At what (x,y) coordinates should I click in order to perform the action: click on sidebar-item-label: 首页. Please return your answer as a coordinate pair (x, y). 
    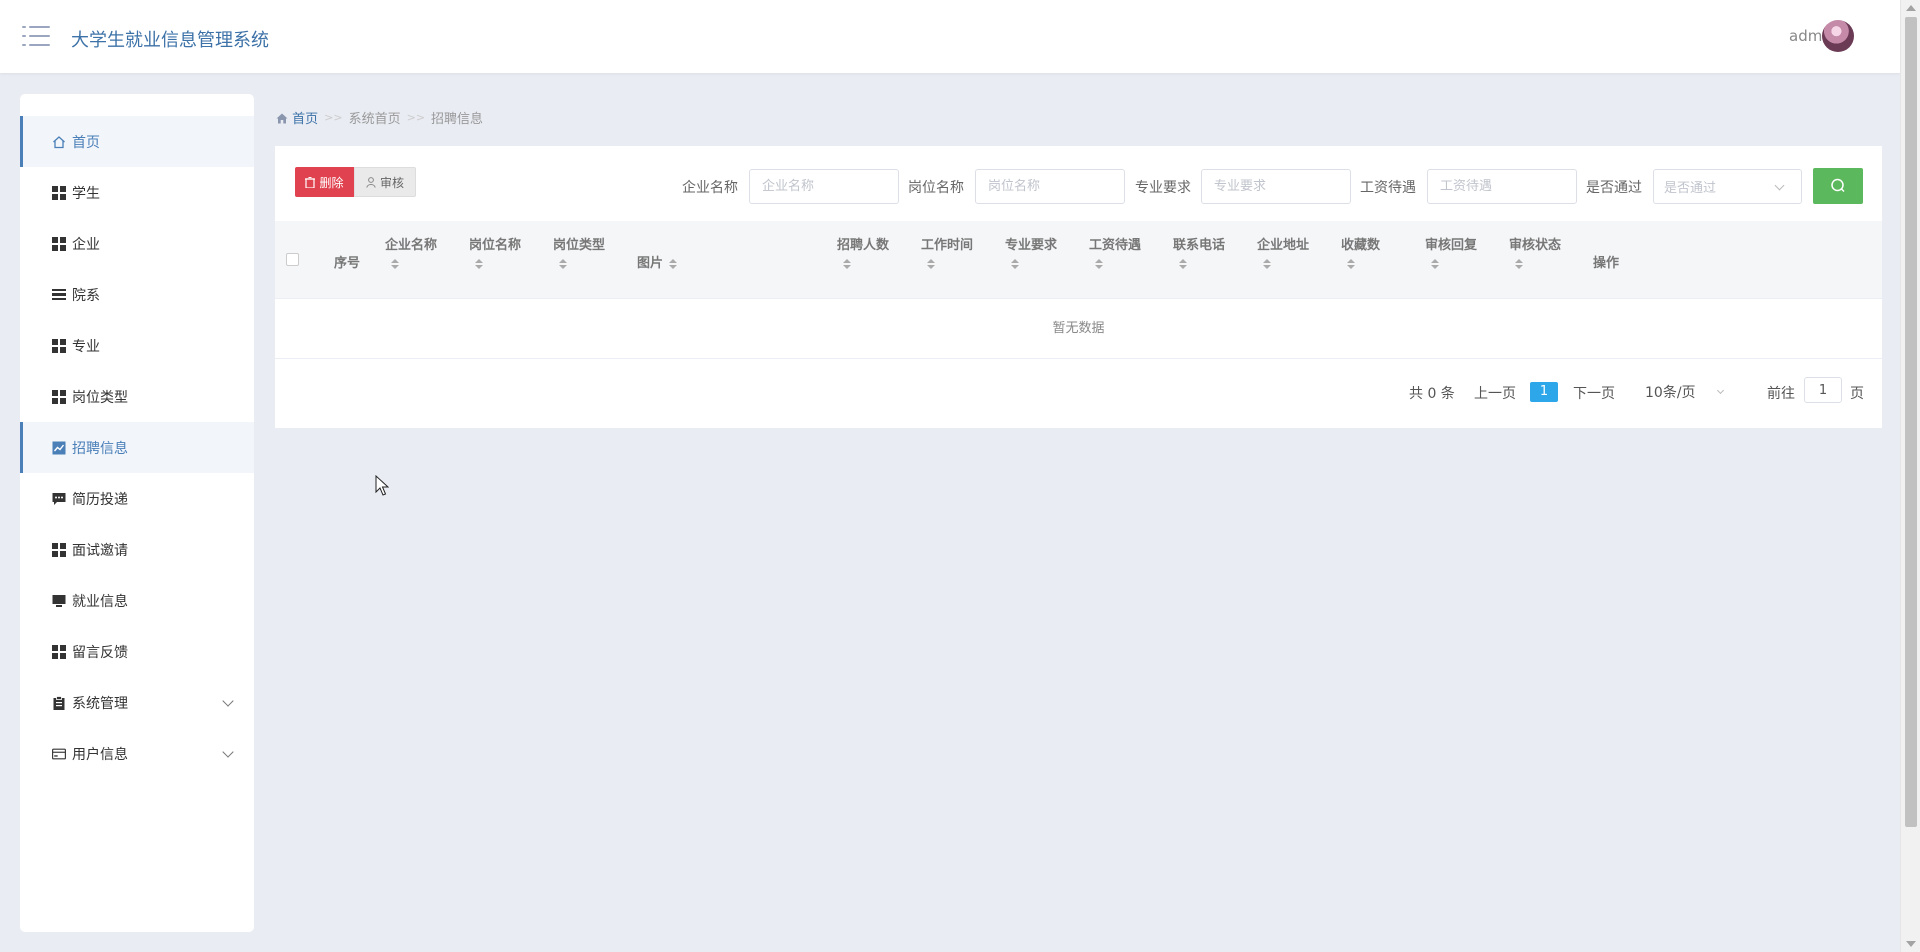
    Looking at the image, I should click on (86, 142).